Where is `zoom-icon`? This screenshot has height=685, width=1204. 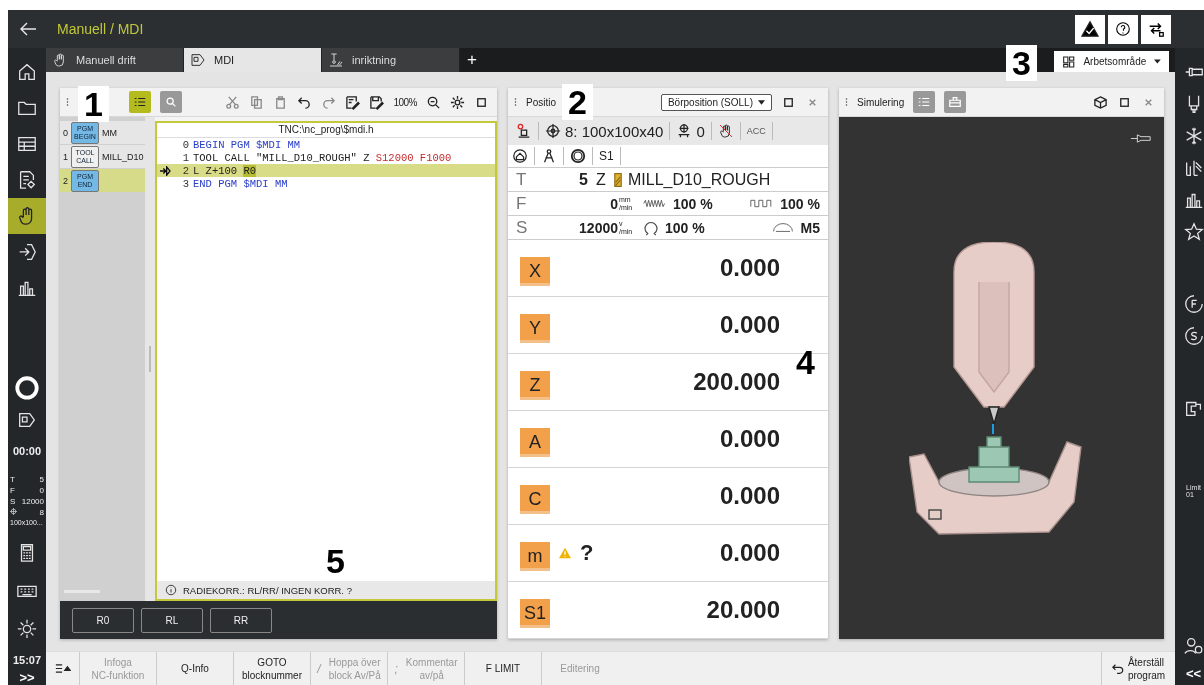 zoom-icon is located at coordinates (433, 102).